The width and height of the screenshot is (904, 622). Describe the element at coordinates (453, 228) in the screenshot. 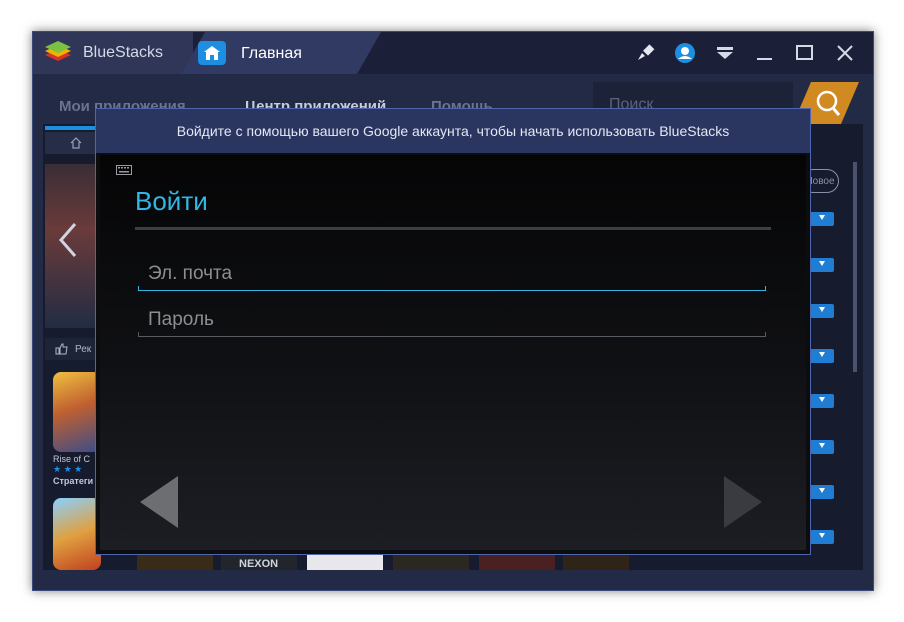

I see `title-divider` at that location.